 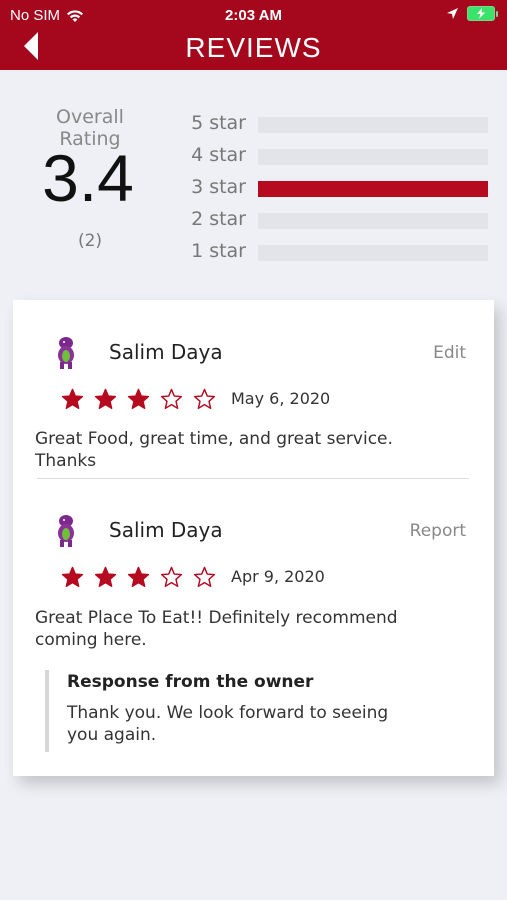 What do you see at coordinates (88, 178) in the screenshot?
I see `overall-rating-value: 3.4` at bounding box center [88, 178].